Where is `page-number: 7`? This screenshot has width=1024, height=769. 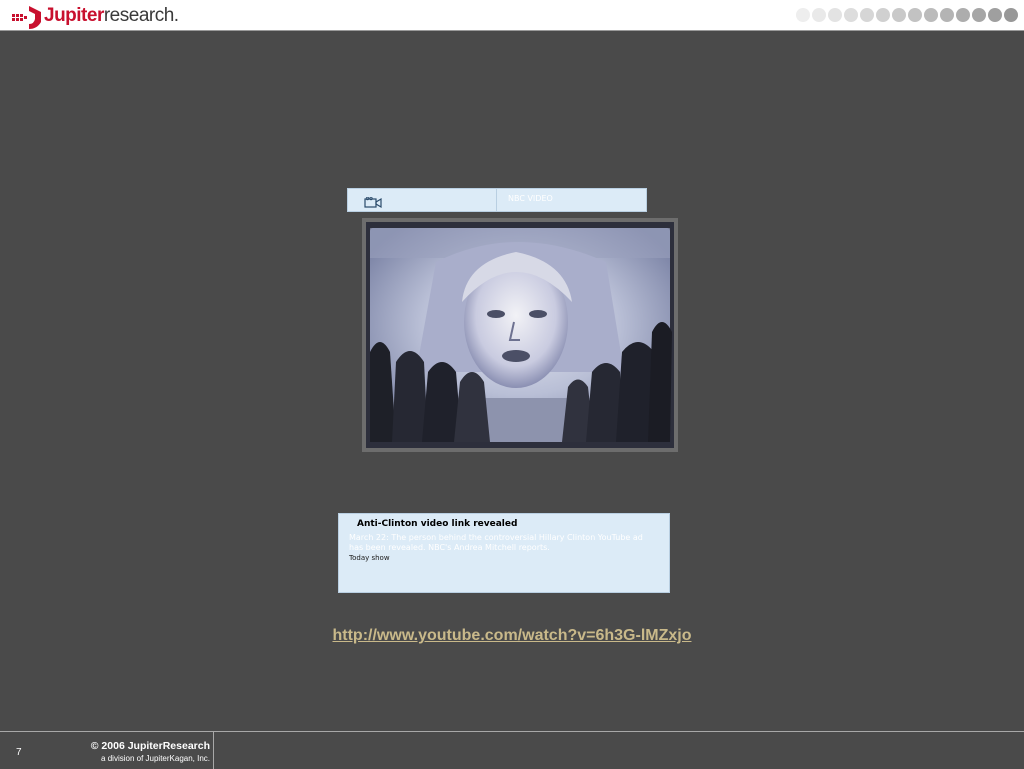 page-number: 7 is located at coordinates (19, 752).